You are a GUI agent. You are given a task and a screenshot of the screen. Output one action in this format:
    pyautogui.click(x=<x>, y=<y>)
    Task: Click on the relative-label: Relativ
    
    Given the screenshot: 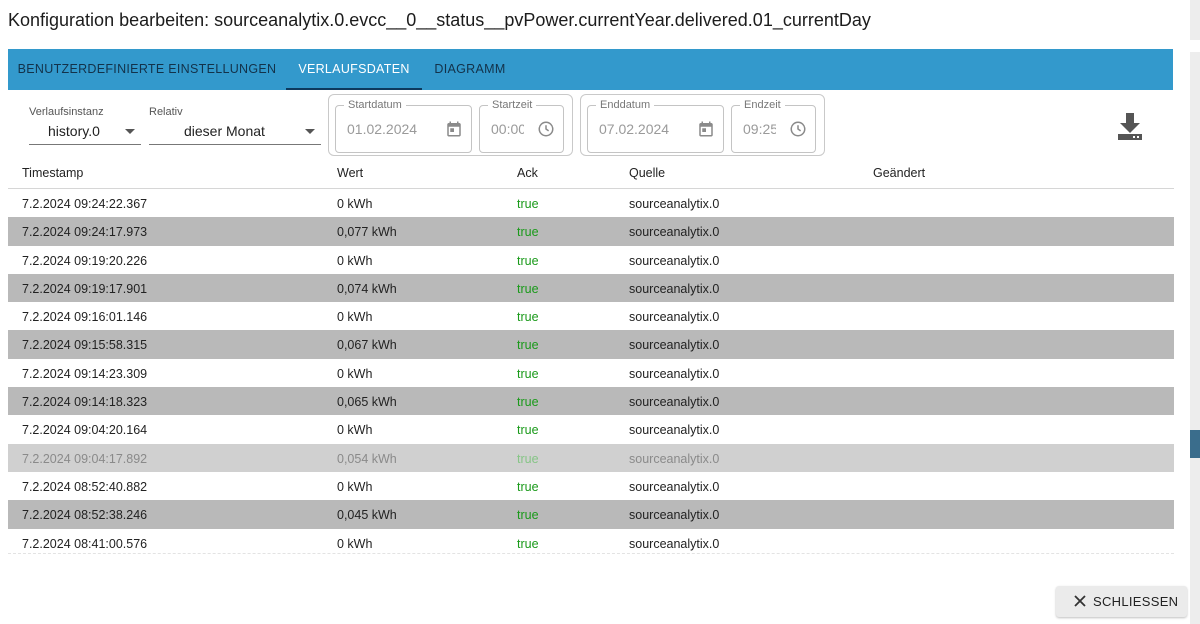 What is the action you would take?
    pyautogui.click(x=166, y=112)
    